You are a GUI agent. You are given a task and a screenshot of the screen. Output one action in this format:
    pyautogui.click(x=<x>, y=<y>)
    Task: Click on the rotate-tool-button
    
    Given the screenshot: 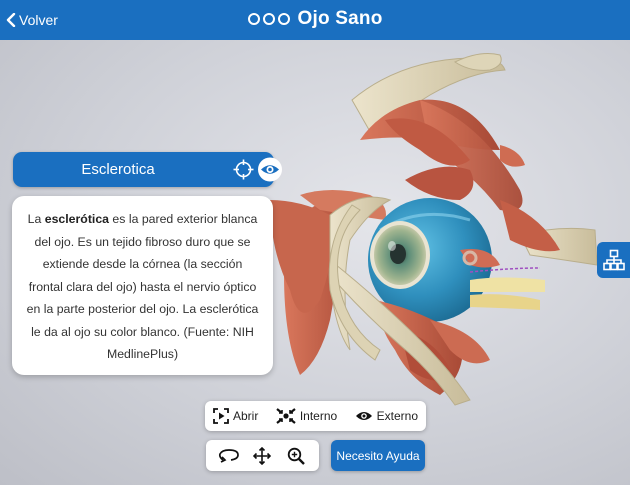 What is the action you would take?
    pyautogui.click(x=229, y=456)
    